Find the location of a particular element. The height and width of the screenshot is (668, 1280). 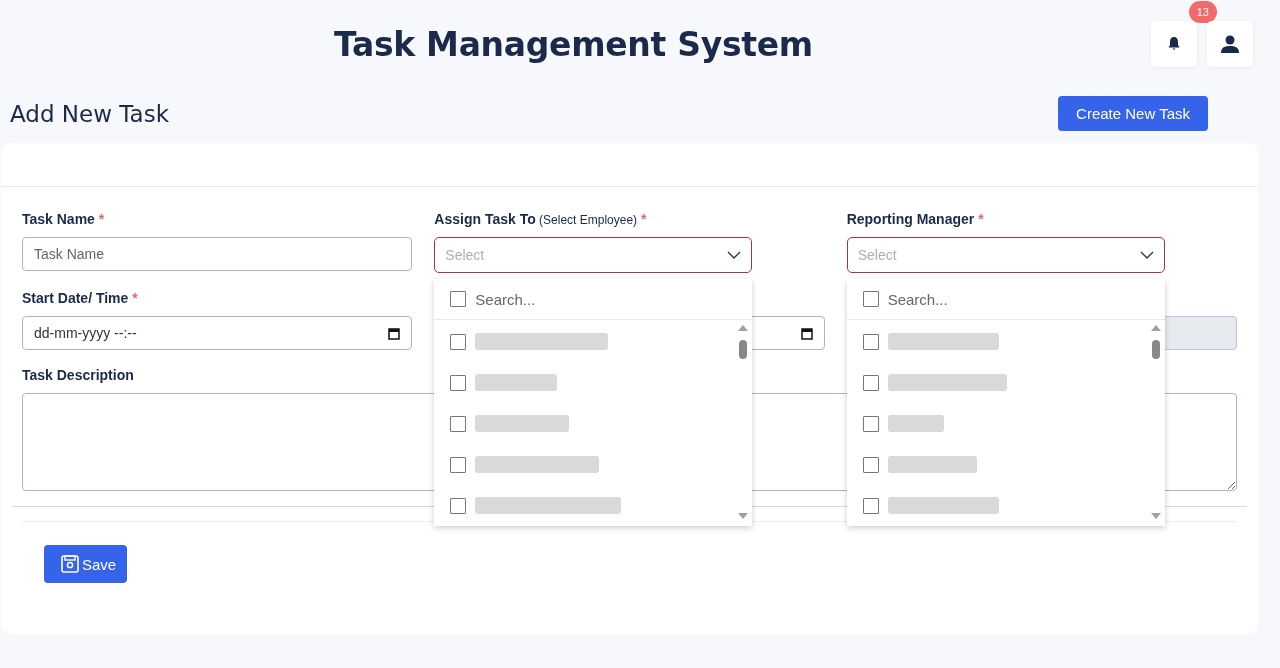

date-time-field: dd-mm-yyyy --:-- is located at coordinates (217, 333).